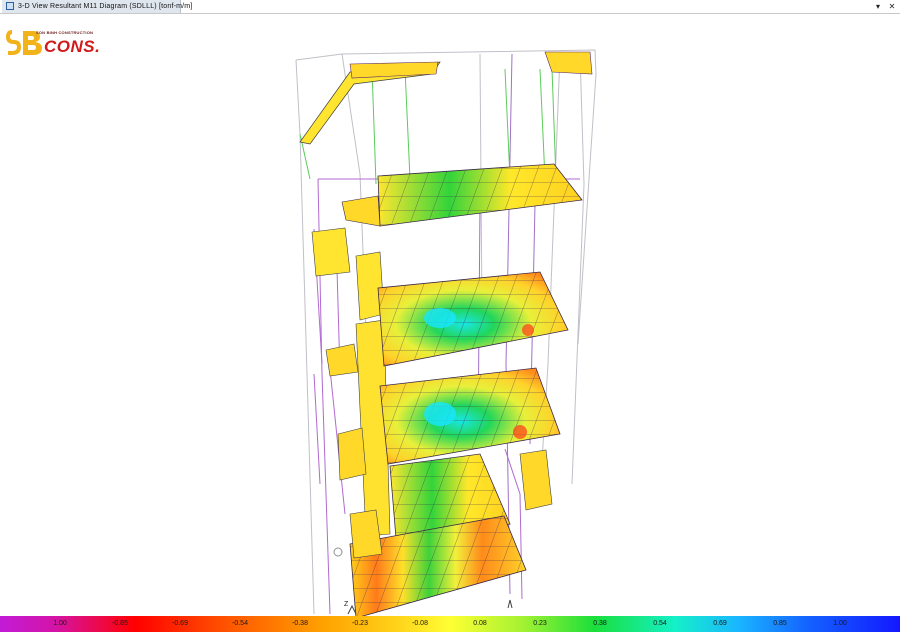 The height and width of the screenshot is (632, 900). I want to click on window-menu-dropdown-icon: ▾, so click(878, 6).